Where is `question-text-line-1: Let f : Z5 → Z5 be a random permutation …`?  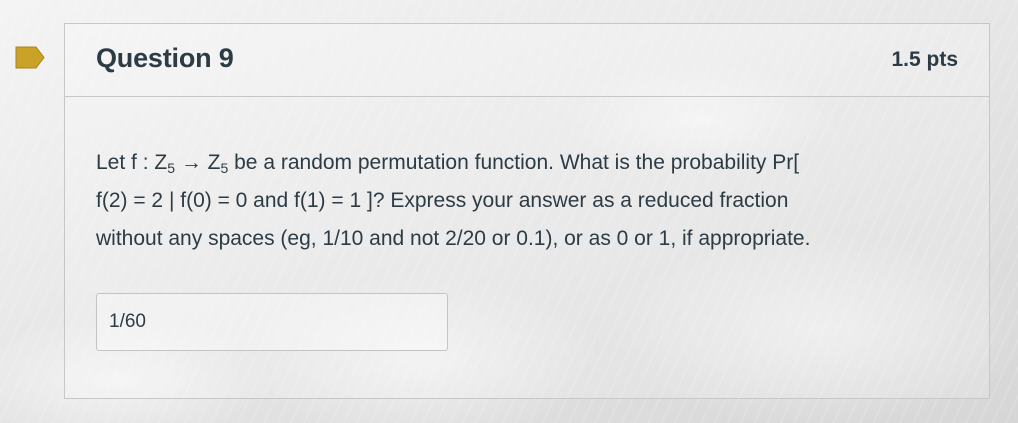 question-text-line-1: Let f : Z5 → Z5 be a random permutation … is located at coordinates (448, 163).